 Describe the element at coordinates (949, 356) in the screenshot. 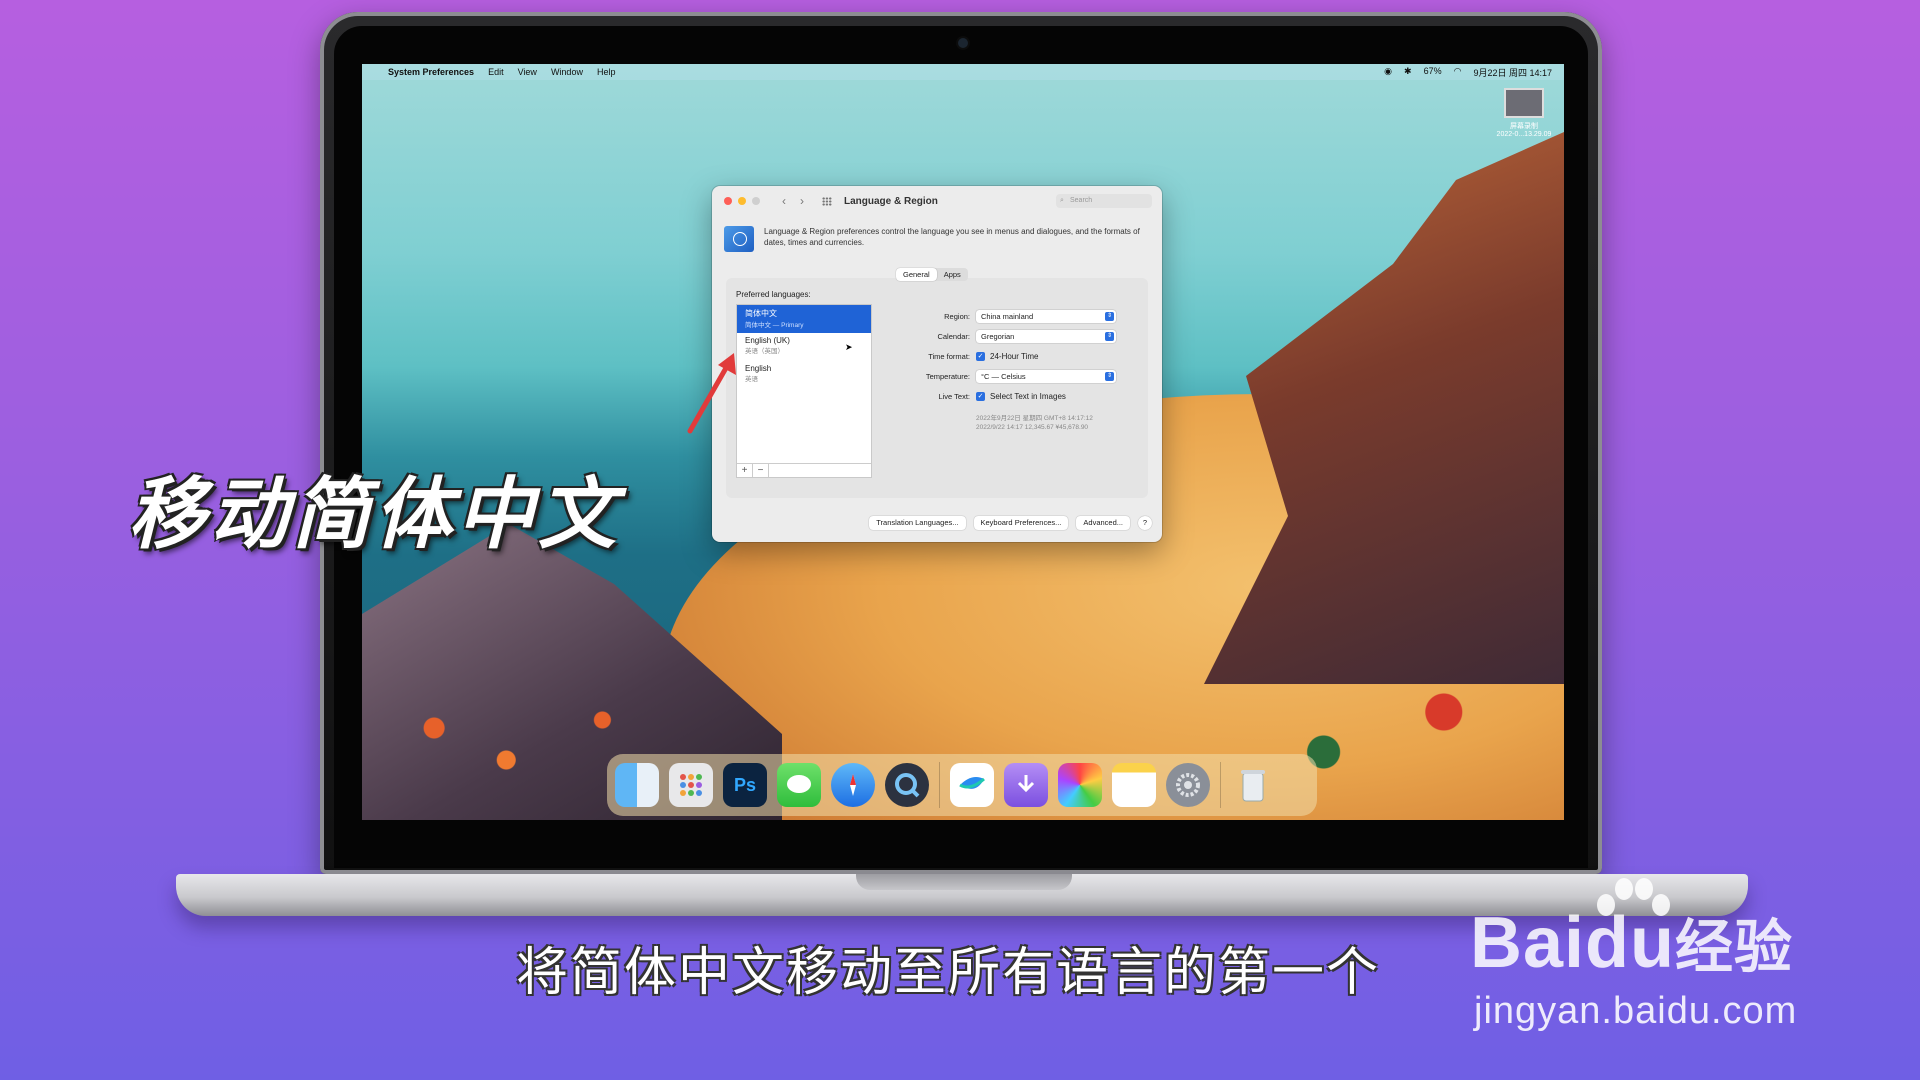

I see `time-format-label: Time format:` at that location.